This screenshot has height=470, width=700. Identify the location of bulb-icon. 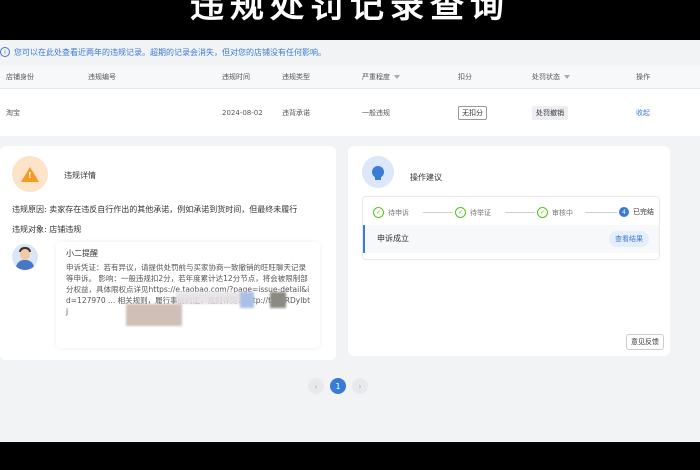
(378, 172).